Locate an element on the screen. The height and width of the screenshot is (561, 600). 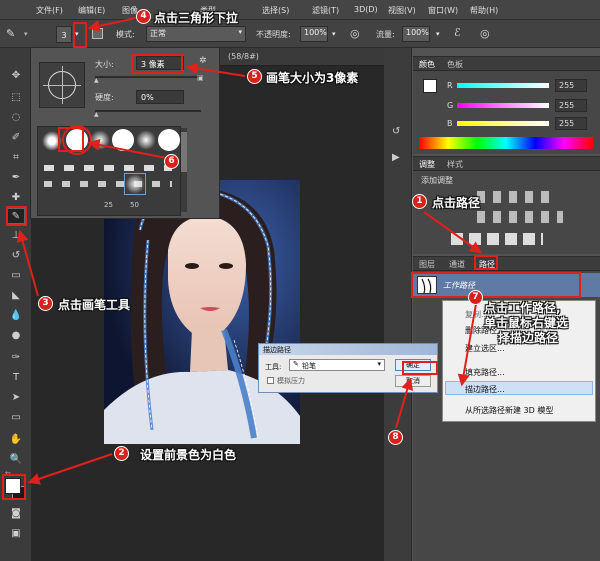
airbrush-icon: ℰ is located at coordinates (457, 32).